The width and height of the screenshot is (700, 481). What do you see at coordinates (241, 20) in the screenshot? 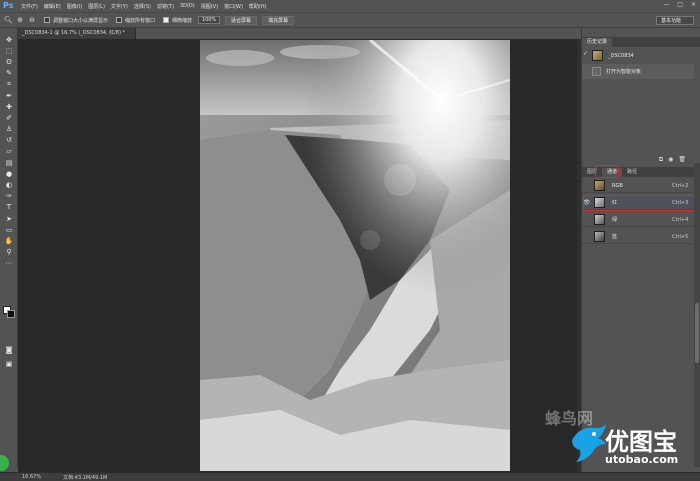
I see `fit-screen-button: 适合屏幕` at bounding box center [241, 20].